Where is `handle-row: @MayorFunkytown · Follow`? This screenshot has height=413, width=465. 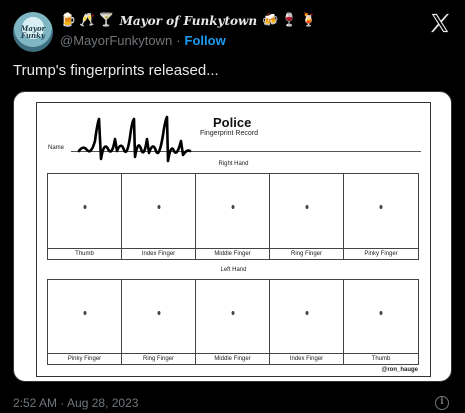 handle-row: @MayorFunkytown · Follow is located at coordinates (143, 40).